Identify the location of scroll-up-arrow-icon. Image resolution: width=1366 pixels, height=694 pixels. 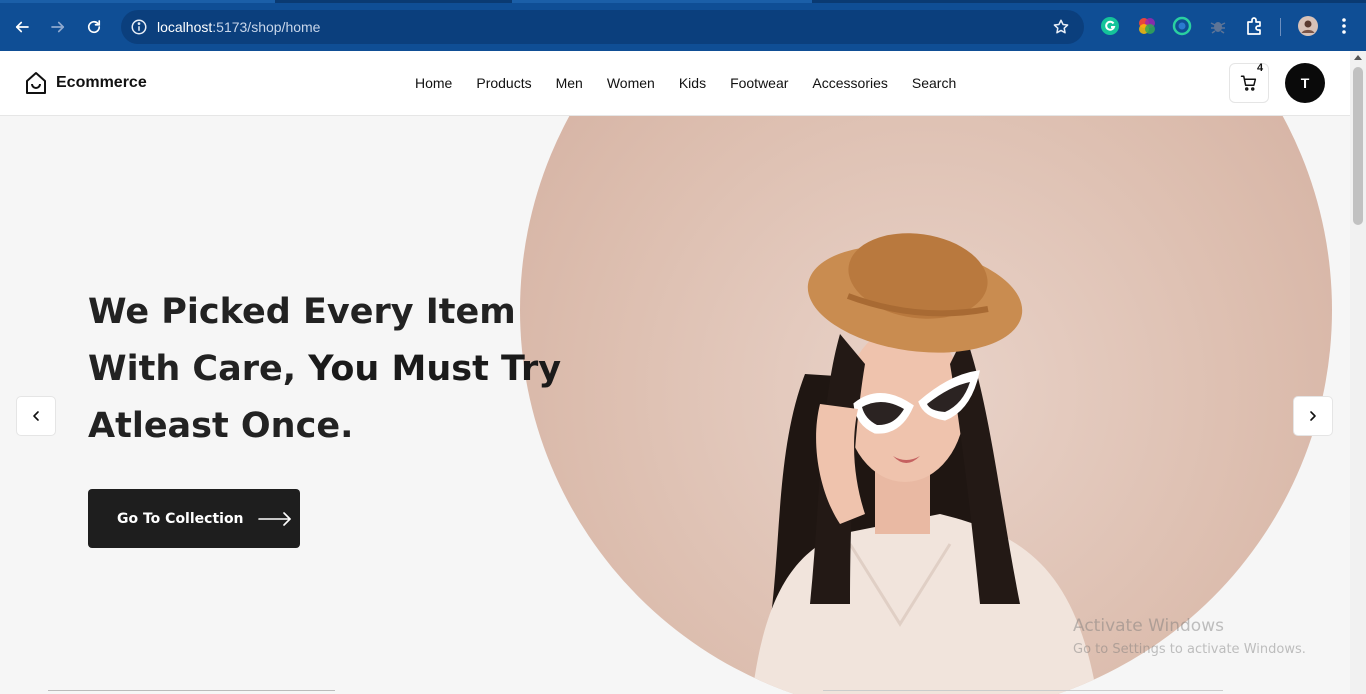
(1358, 57).